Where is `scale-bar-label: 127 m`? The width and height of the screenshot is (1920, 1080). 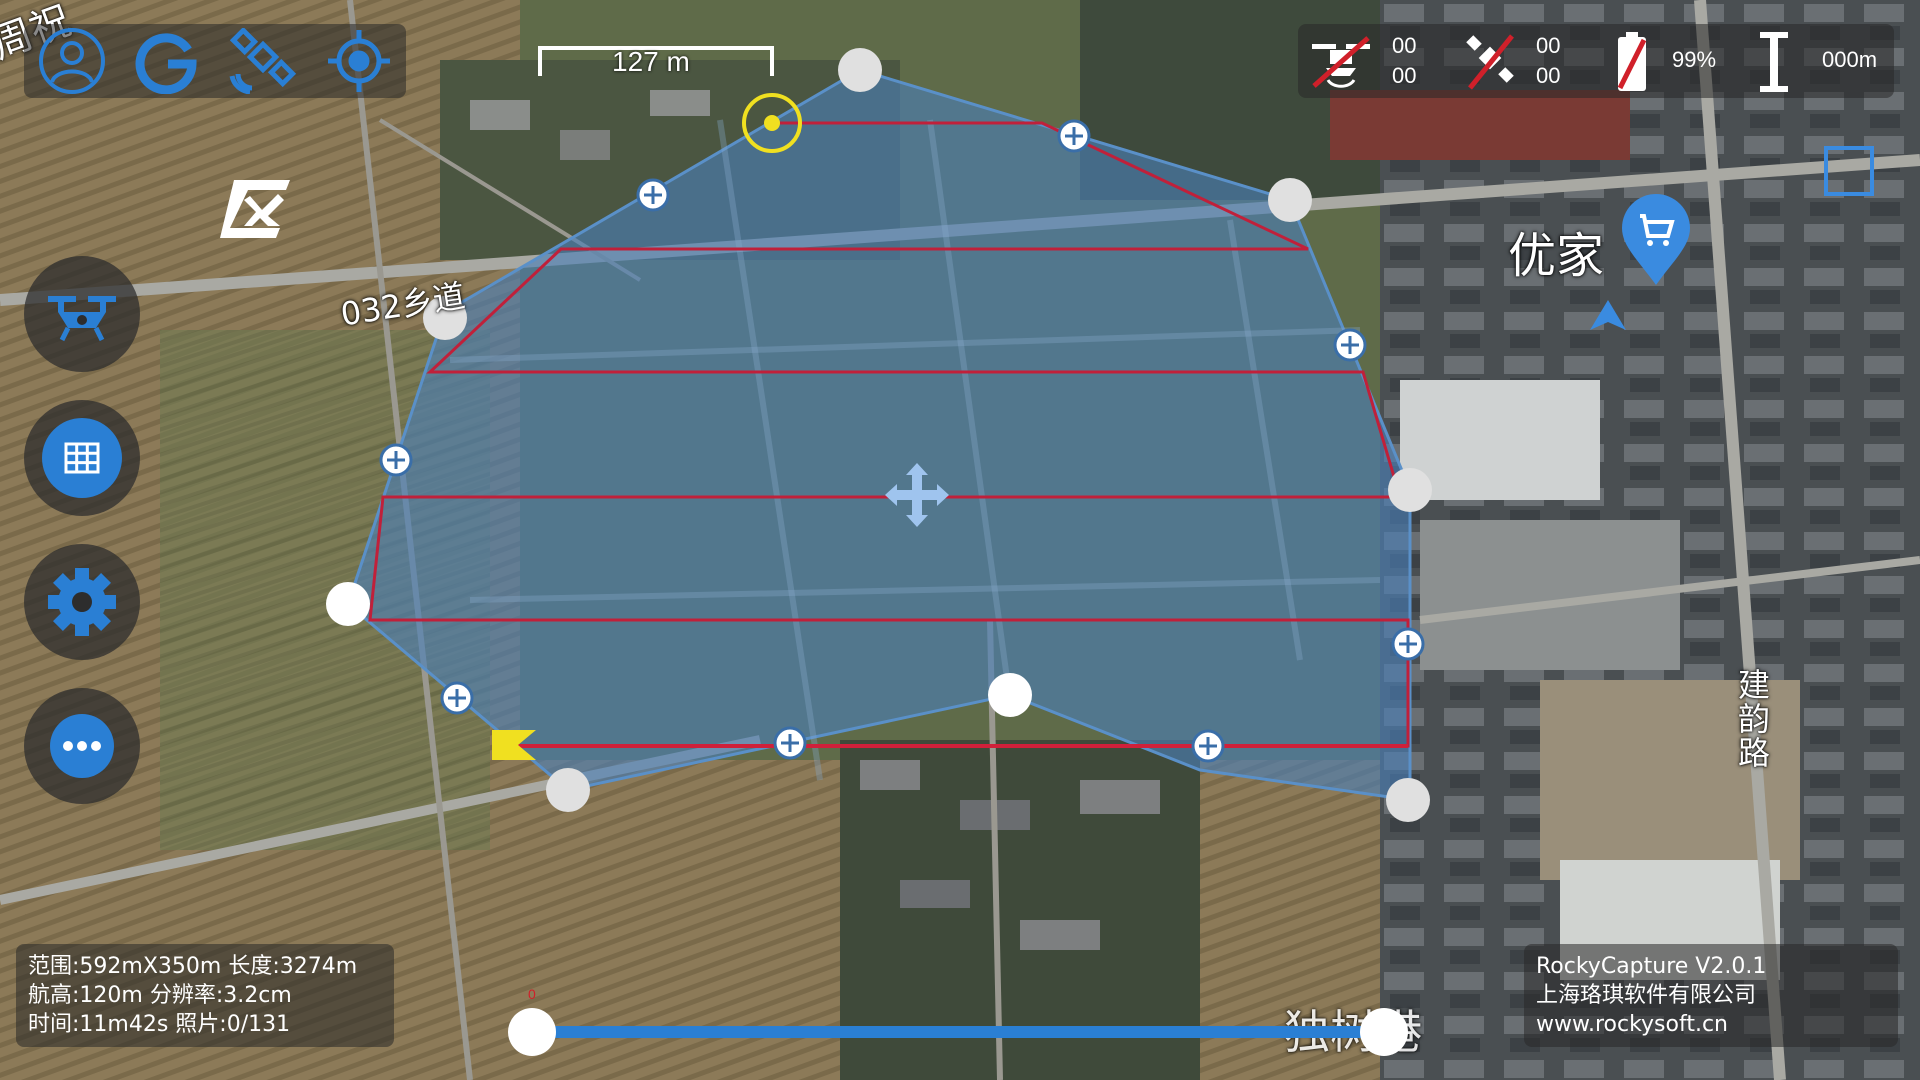
scale-bar-label: 127 m is located at coordinates (651, 61).